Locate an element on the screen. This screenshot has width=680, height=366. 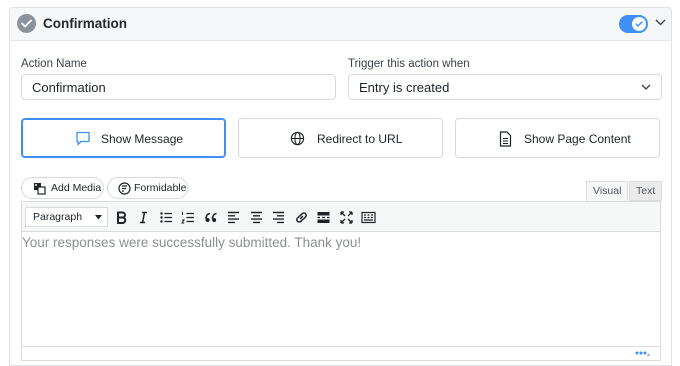
trigger-select: Entry is created is located at coordinates (505, 87).